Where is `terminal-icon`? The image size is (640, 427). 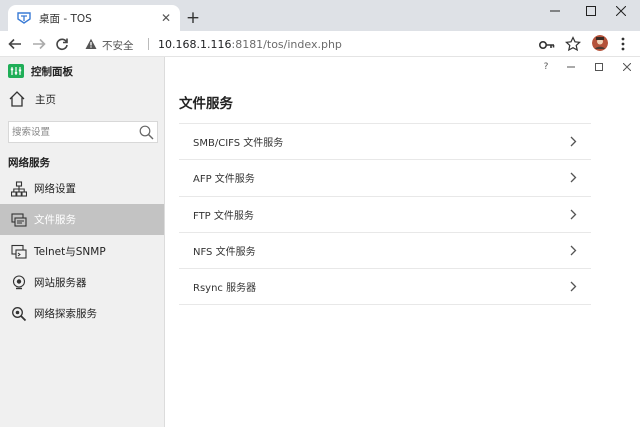 terminal-icon is located at coordinates (19, 252).